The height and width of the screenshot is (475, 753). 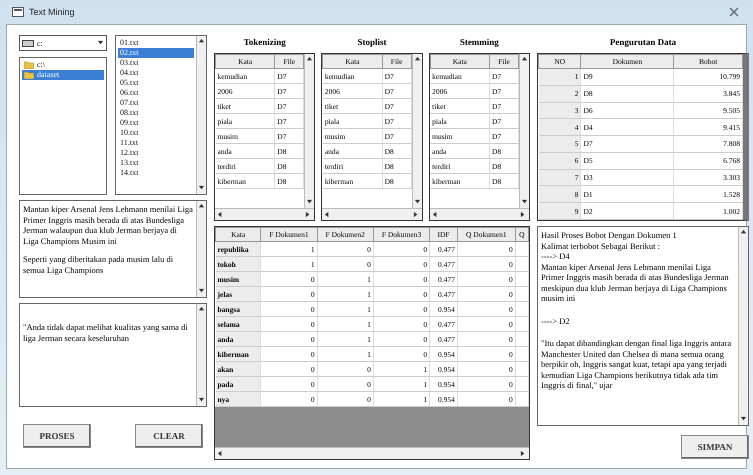 I want to click on file-item: 06.txt, so click(x=156, y=93).